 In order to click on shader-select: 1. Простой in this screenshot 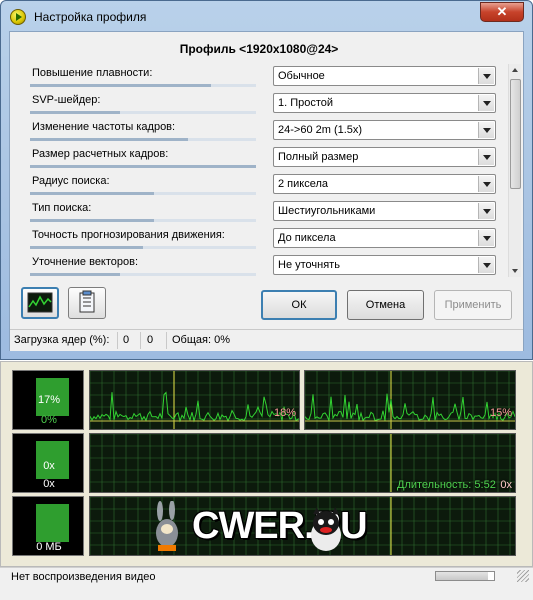, I will do `click(384, 103)`.